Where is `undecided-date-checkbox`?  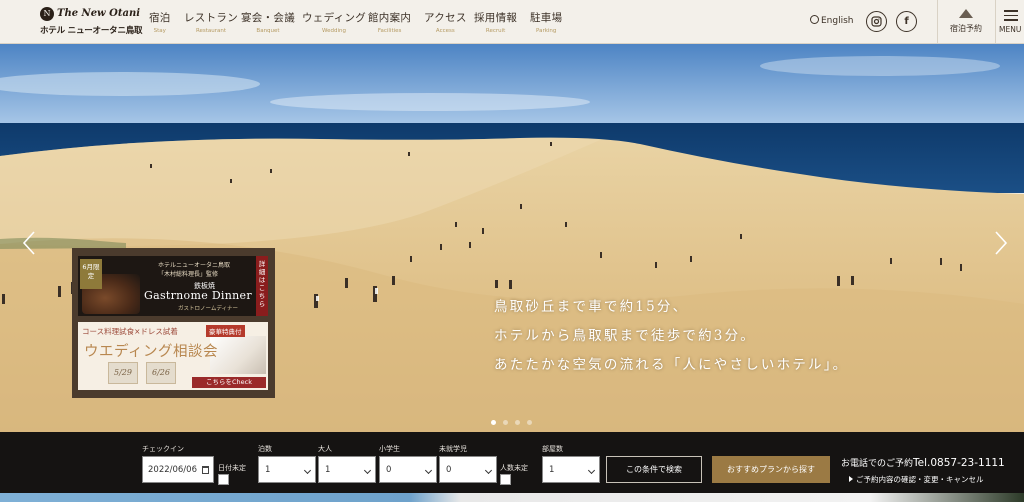
undecided-date-checkbox is located at coordinates (223, 479).